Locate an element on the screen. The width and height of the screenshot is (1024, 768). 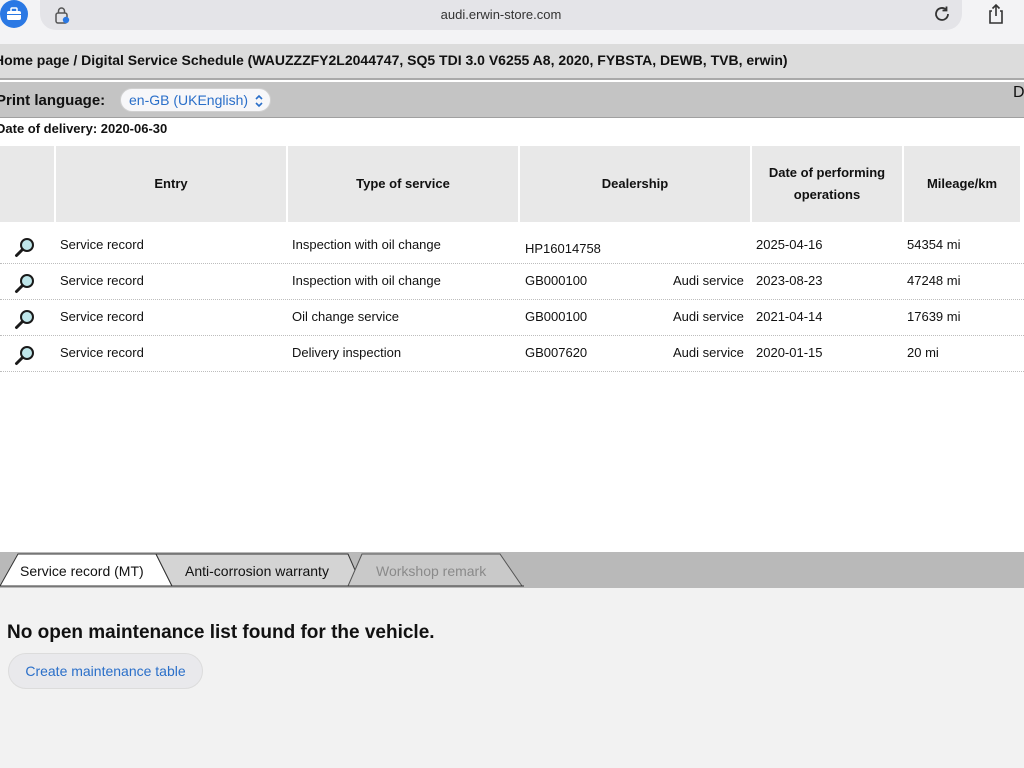
print-language-select: en-GB (UKEnglish) is located at coordinates (195, 100).